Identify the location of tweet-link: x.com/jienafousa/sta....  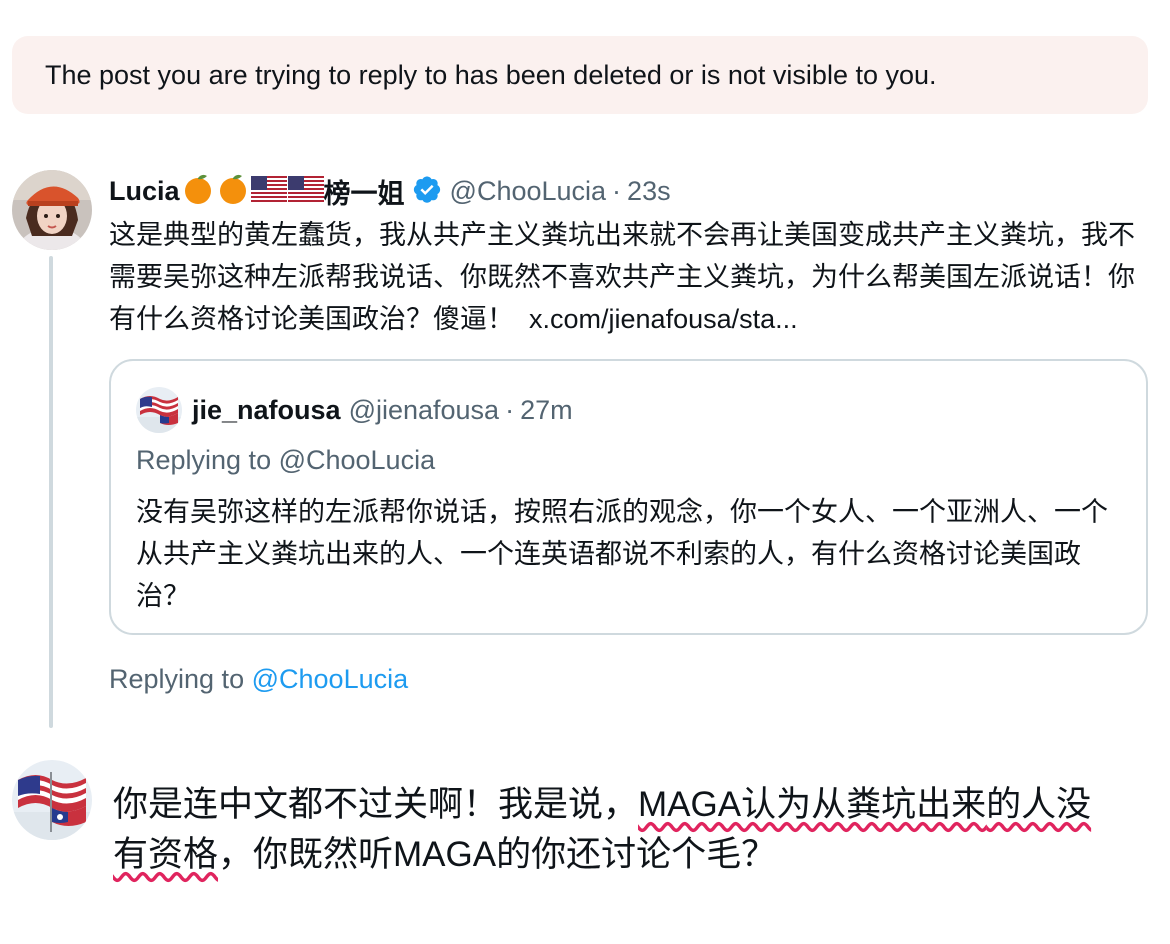
(663, 319).